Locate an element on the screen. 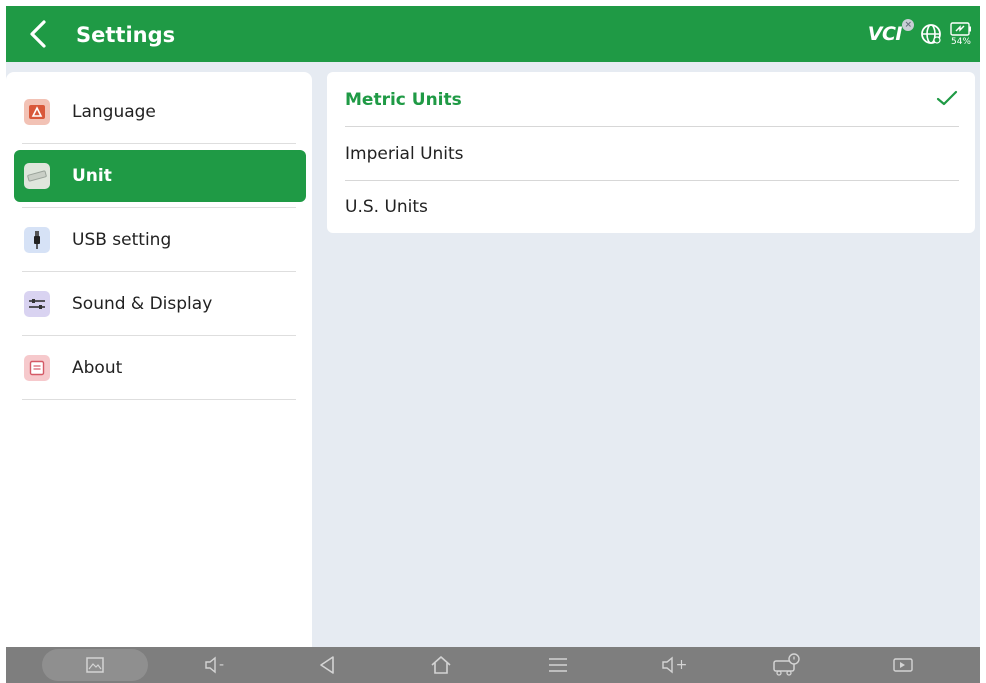  sidebar-item-label: Language is located at coordinates (114, 112).